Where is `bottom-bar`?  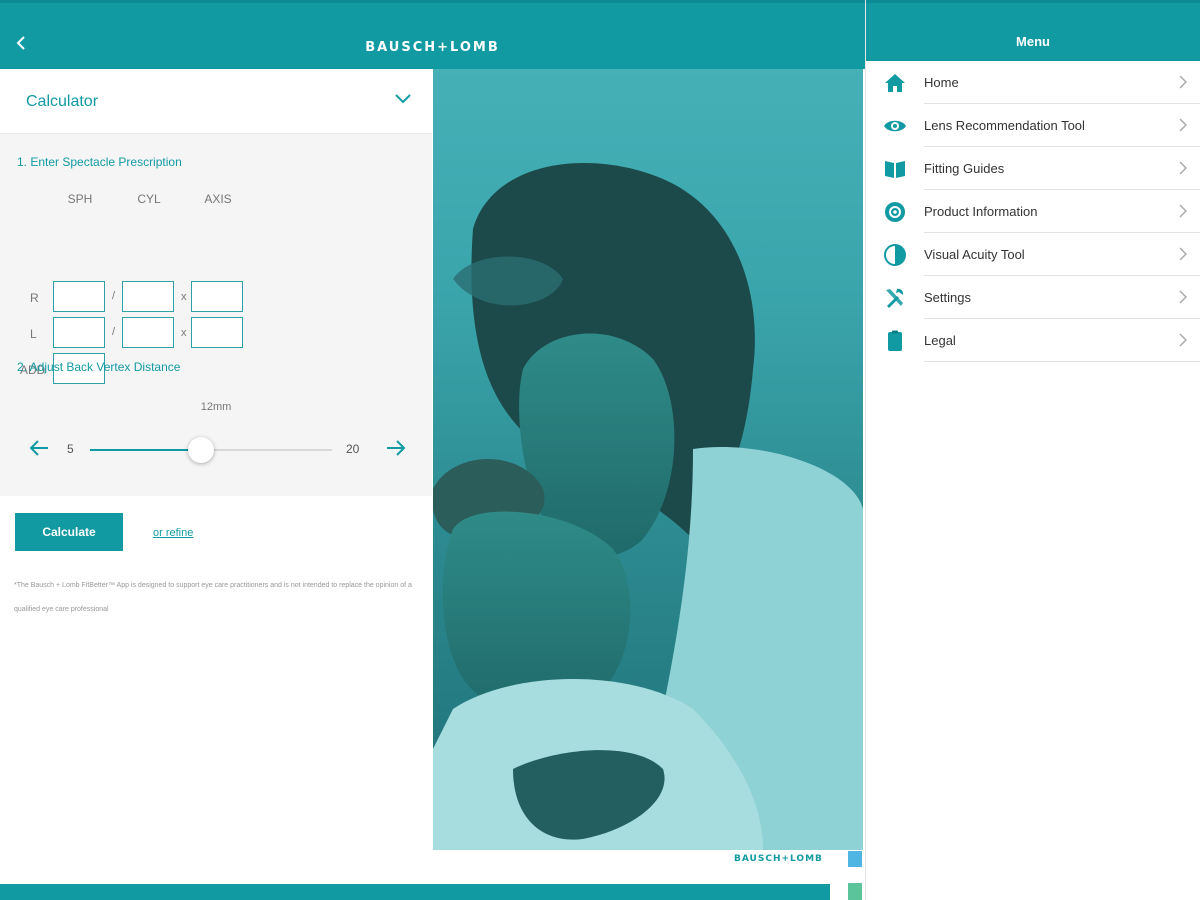 bottom-bar is located at coordinates (415, 892).